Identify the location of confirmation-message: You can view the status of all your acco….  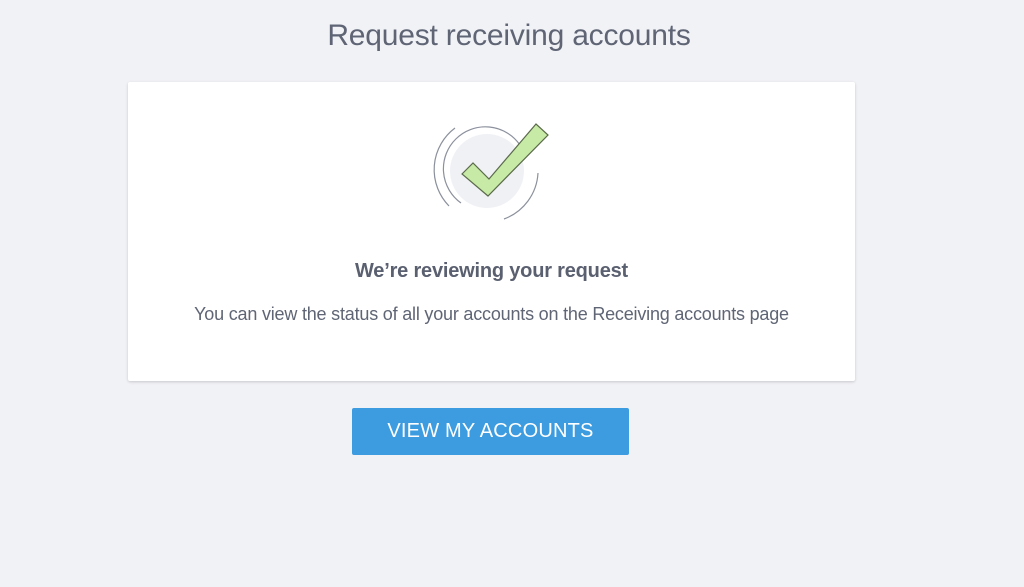
(491, 314).